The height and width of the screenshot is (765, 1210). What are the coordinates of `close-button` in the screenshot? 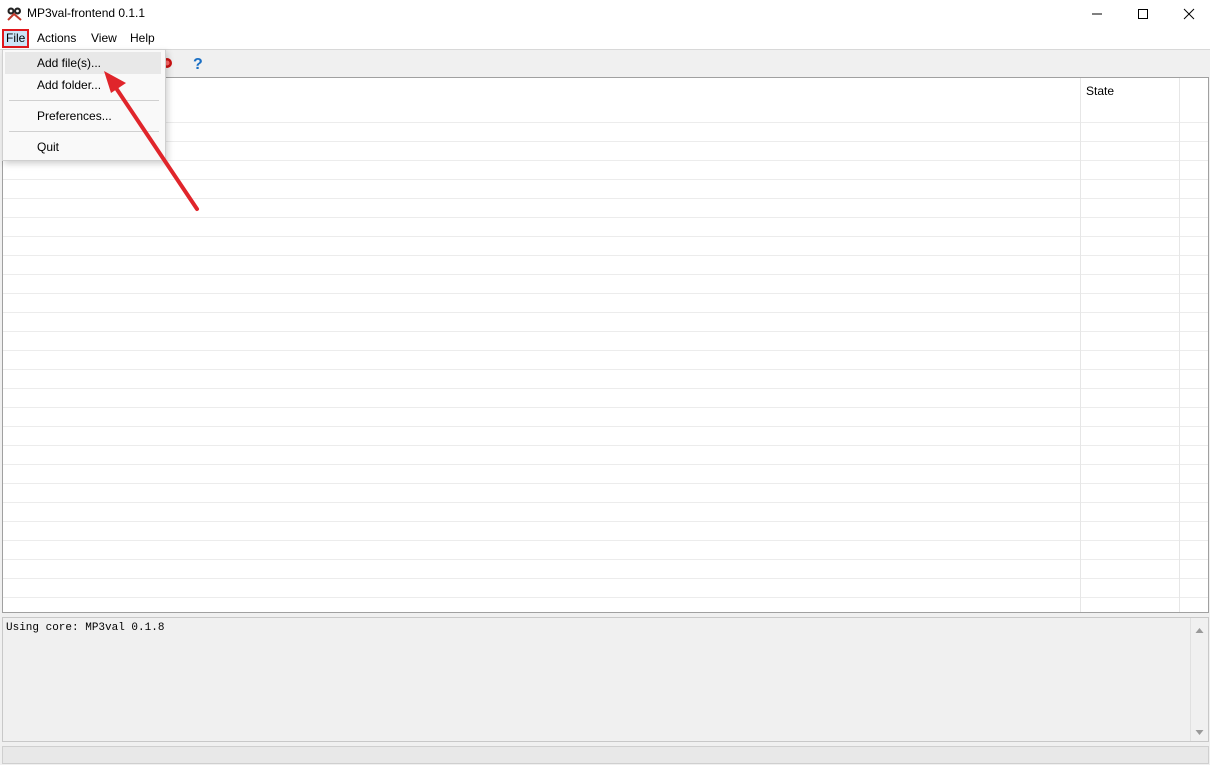 It's located at (1188, 14).